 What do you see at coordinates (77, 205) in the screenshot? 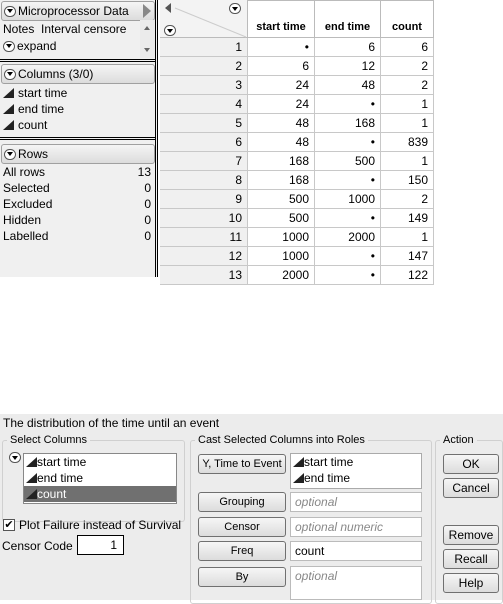
I see `row-state-excluded: Excluded 0` at bounding box center [77, 205].